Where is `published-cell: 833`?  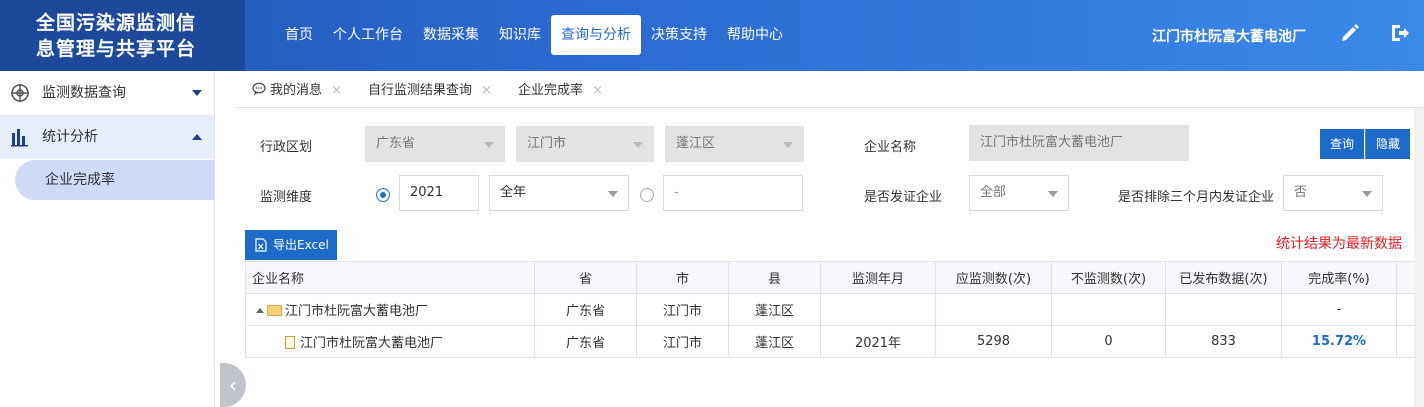
published-cell: 833 is located at coordinates (1223, 341).